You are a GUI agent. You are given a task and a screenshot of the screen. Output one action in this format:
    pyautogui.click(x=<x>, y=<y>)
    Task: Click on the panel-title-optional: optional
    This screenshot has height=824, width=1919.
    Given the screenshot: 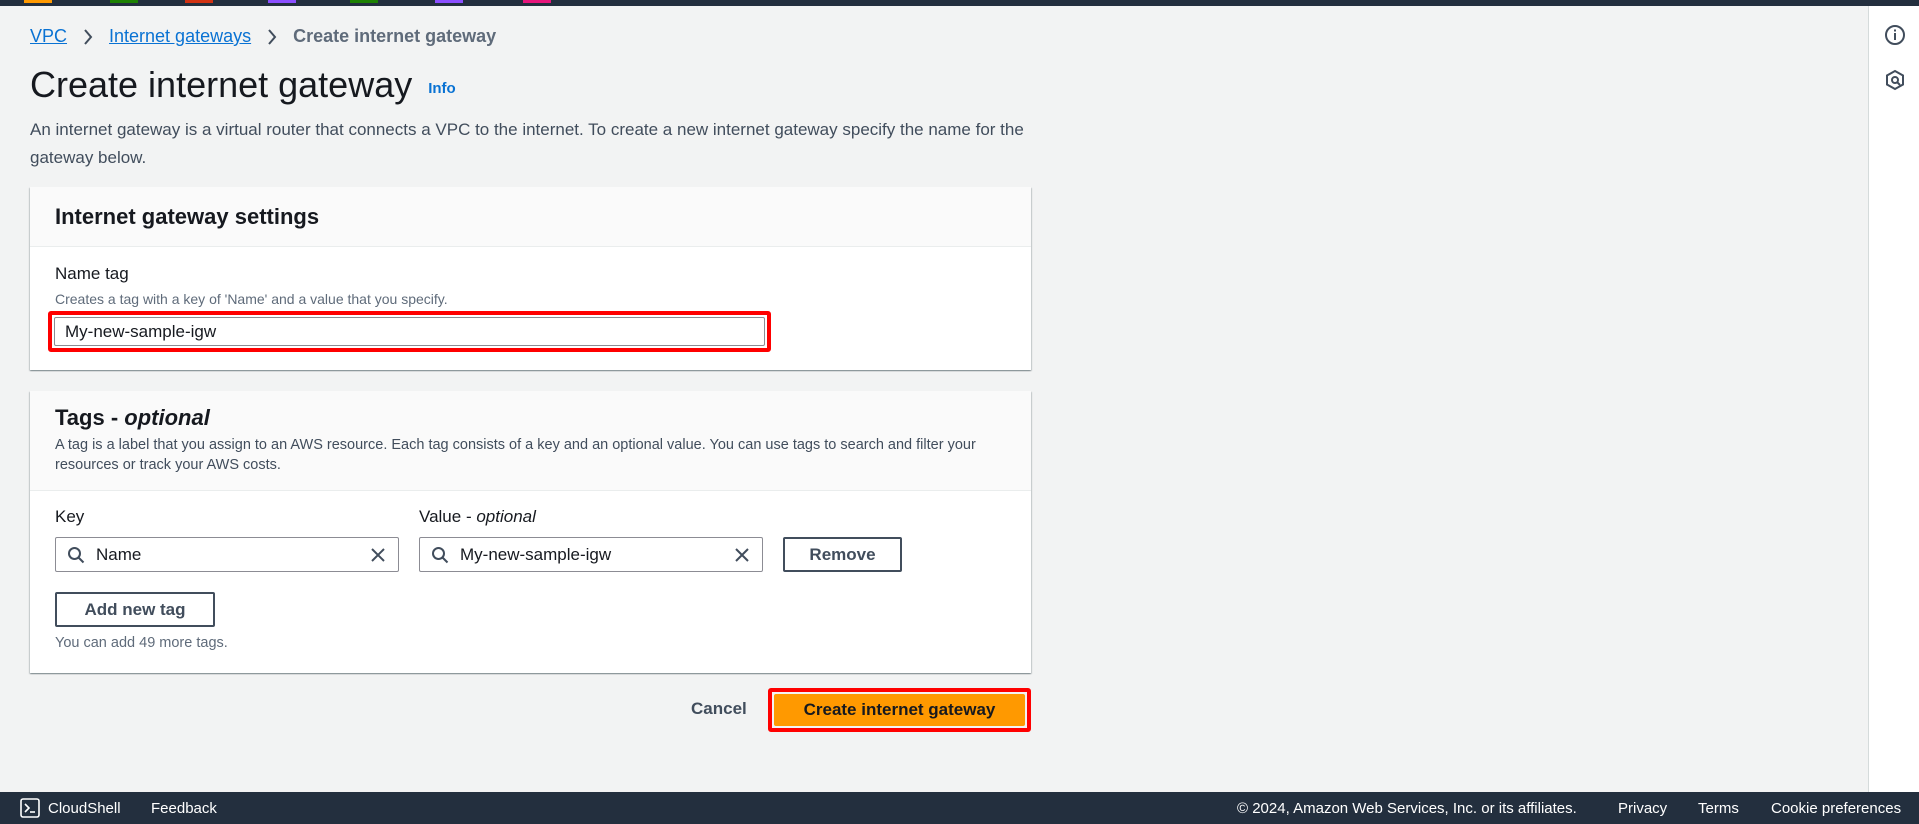 What is the action you would take?
    pyautogui.click(x=167, y=417)
    